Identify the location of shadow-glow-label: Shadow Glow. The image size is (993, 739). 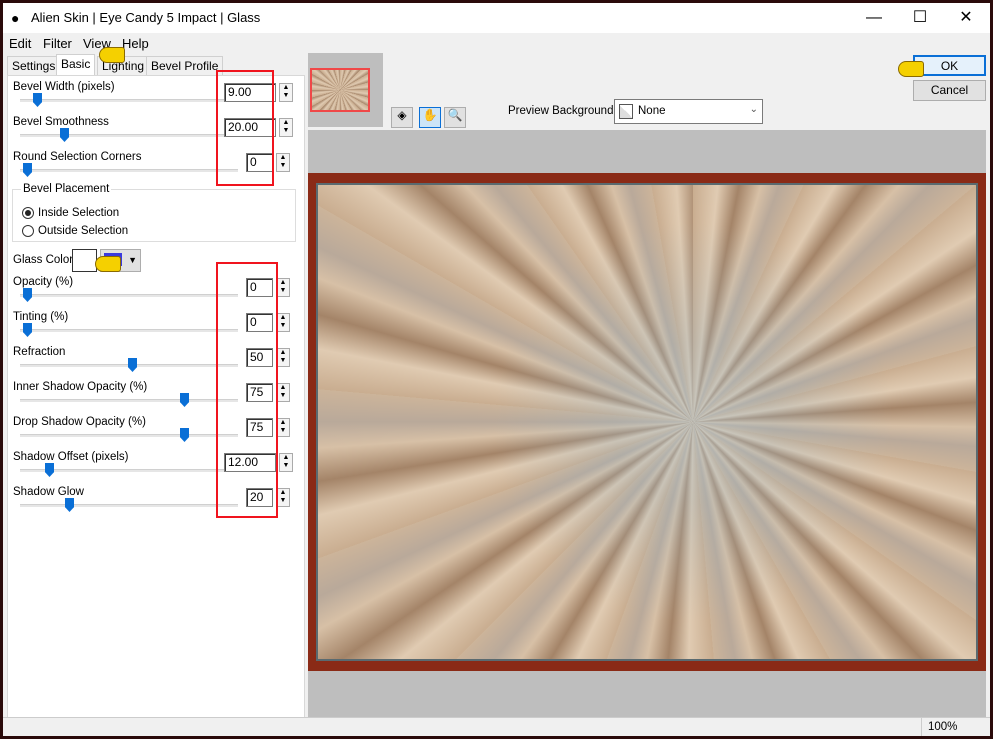
(48, 492).